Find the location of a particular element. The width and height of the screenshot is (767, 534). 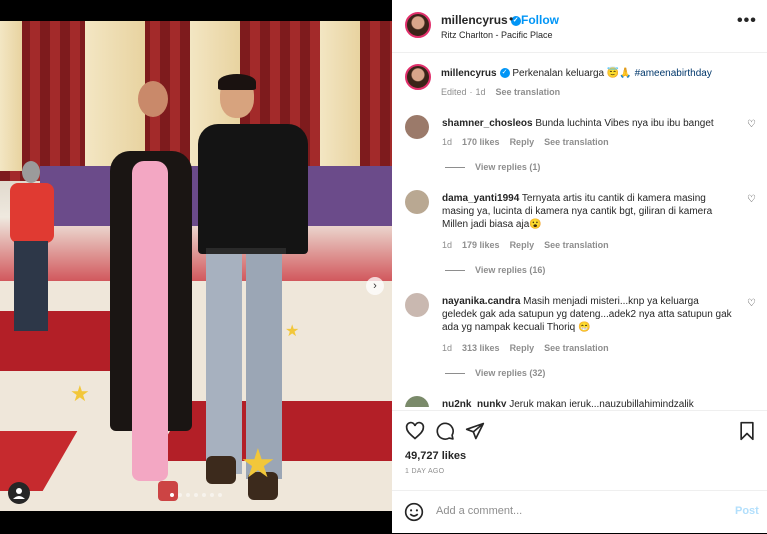

tag-user-icon is located at coordinates (19, 493).